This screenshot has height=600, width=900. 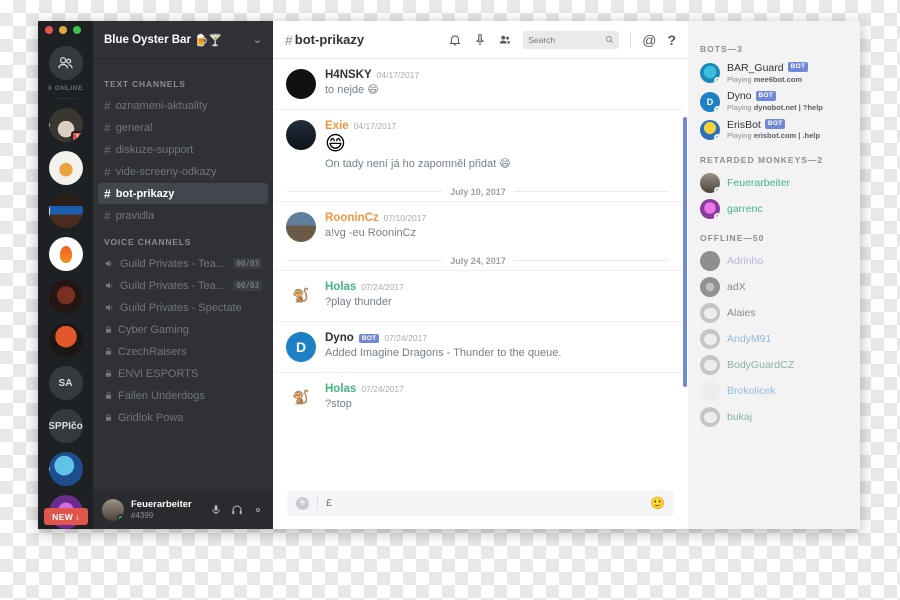 I want to click on new-server-button: NEW ↓, so click(x=66, y=516).